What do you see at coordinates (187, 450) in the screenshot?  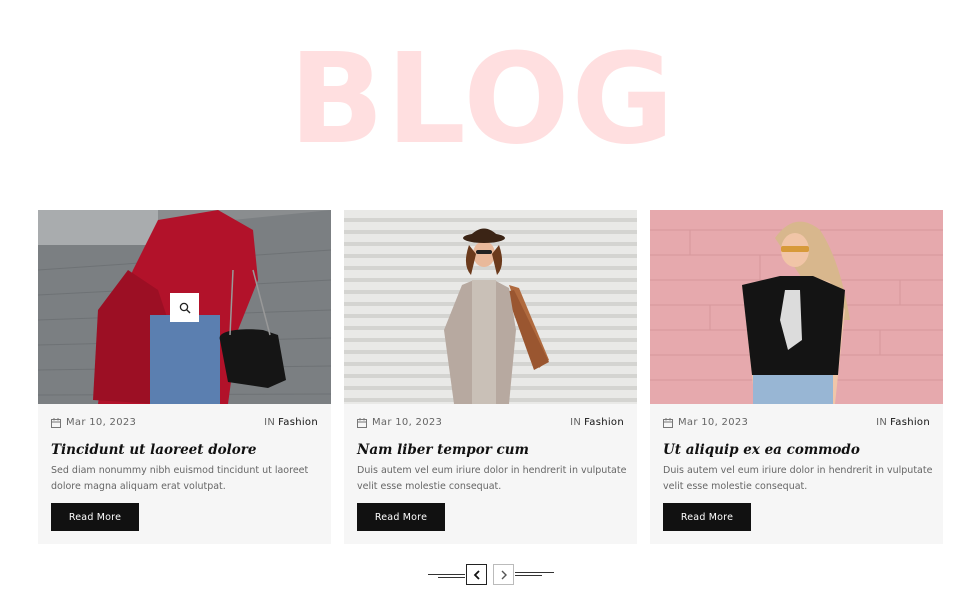 I see `post-title: Tincidunt ut laoreet dolore` at bounding box center [187, 450].